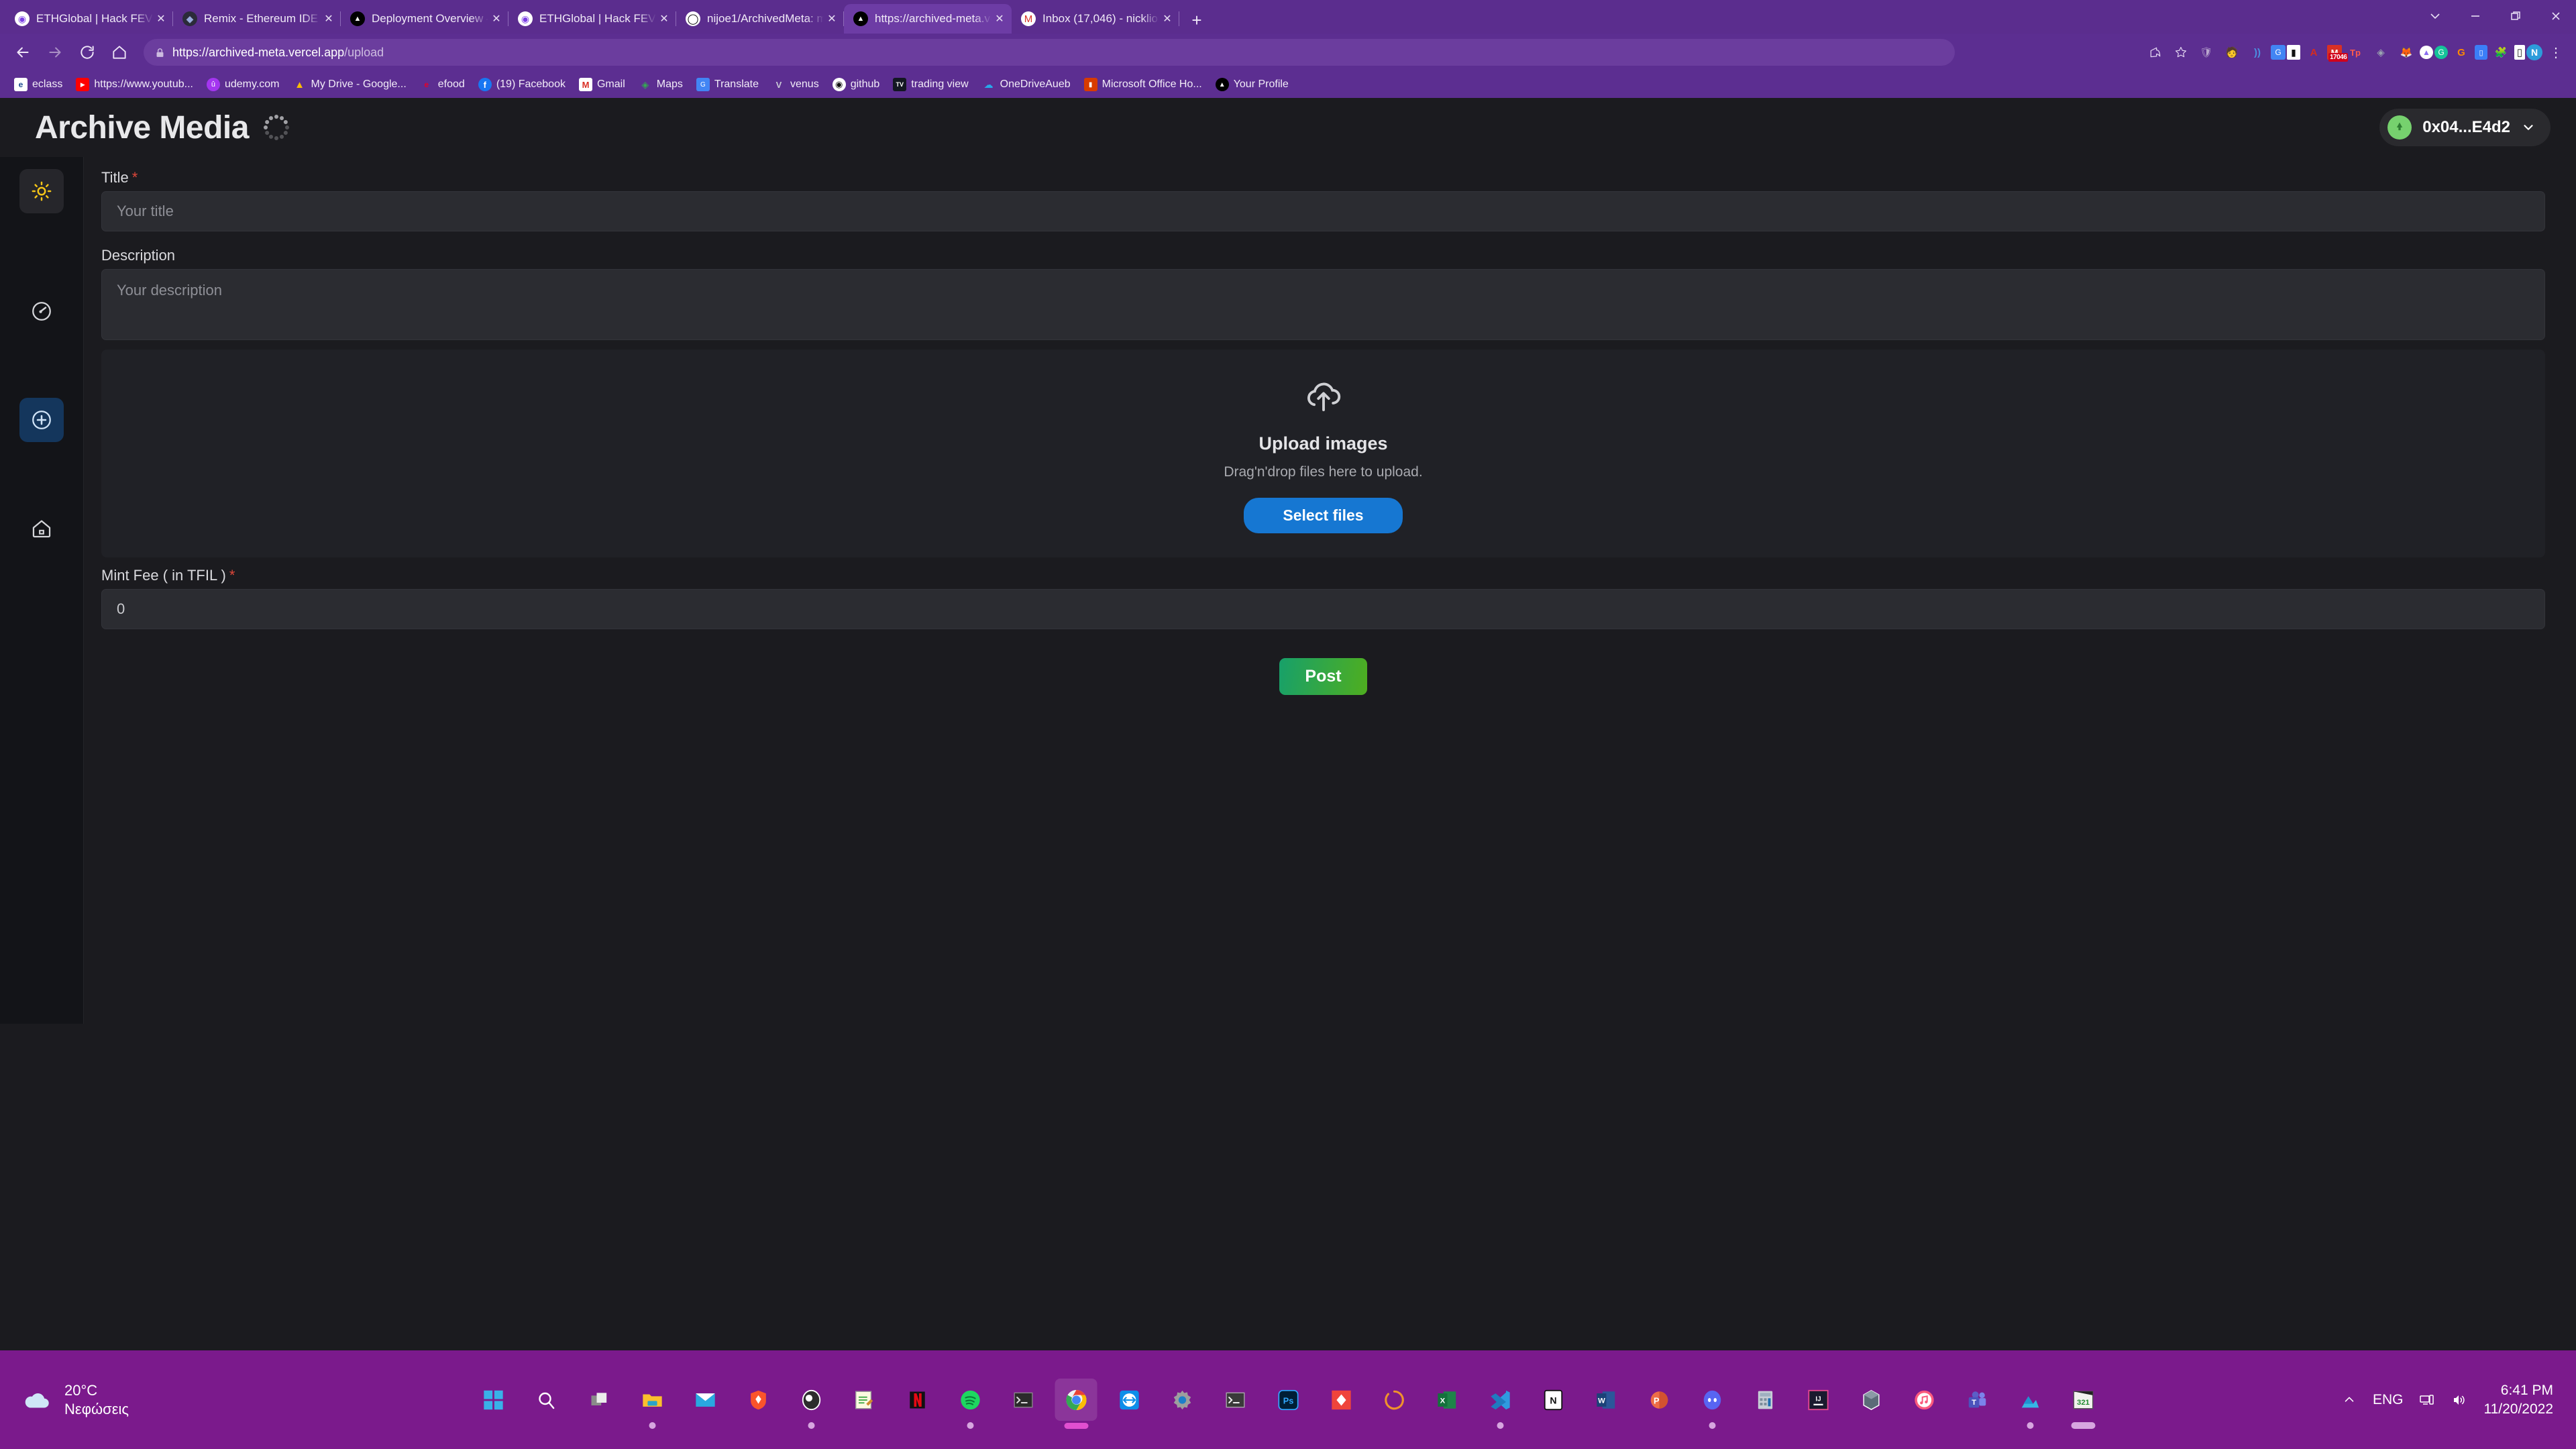  What do you see at coordinates (2459, 1400) in the screenshot?
I see `volume-icon` at bounding box center [2459, 1400].